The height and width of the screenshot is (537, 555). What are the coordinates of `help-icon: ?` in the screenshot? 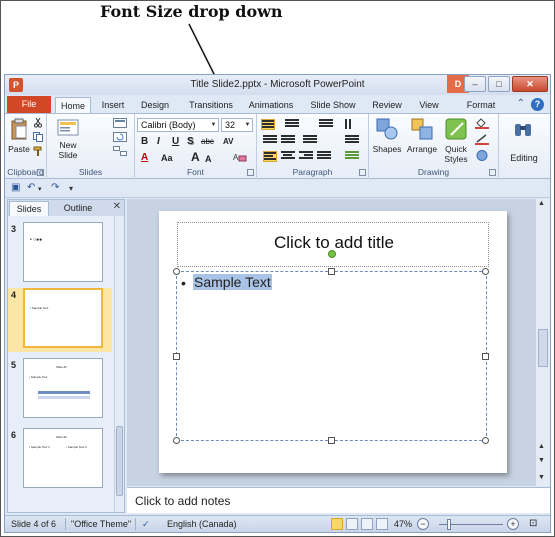 It's located at (537, 104).